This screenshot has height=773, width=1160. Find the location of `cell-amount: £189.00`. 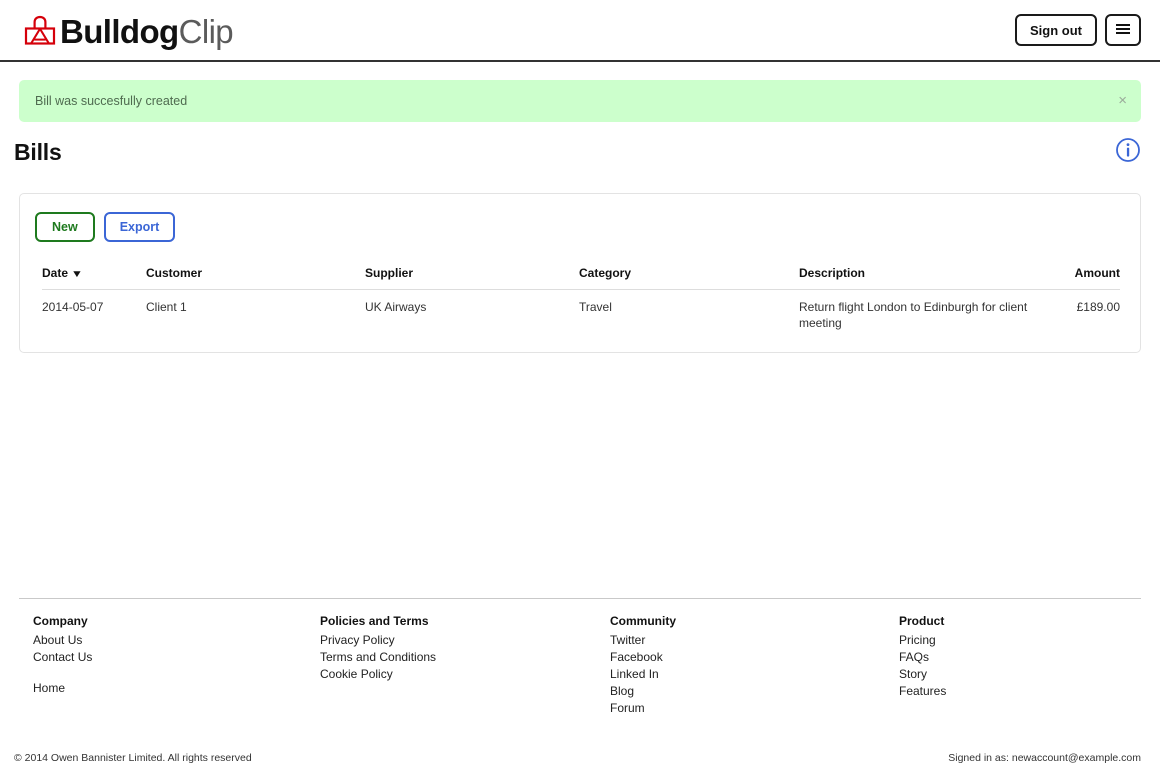

cell-amount: £189.00 is located at coordinates (1098, 307).